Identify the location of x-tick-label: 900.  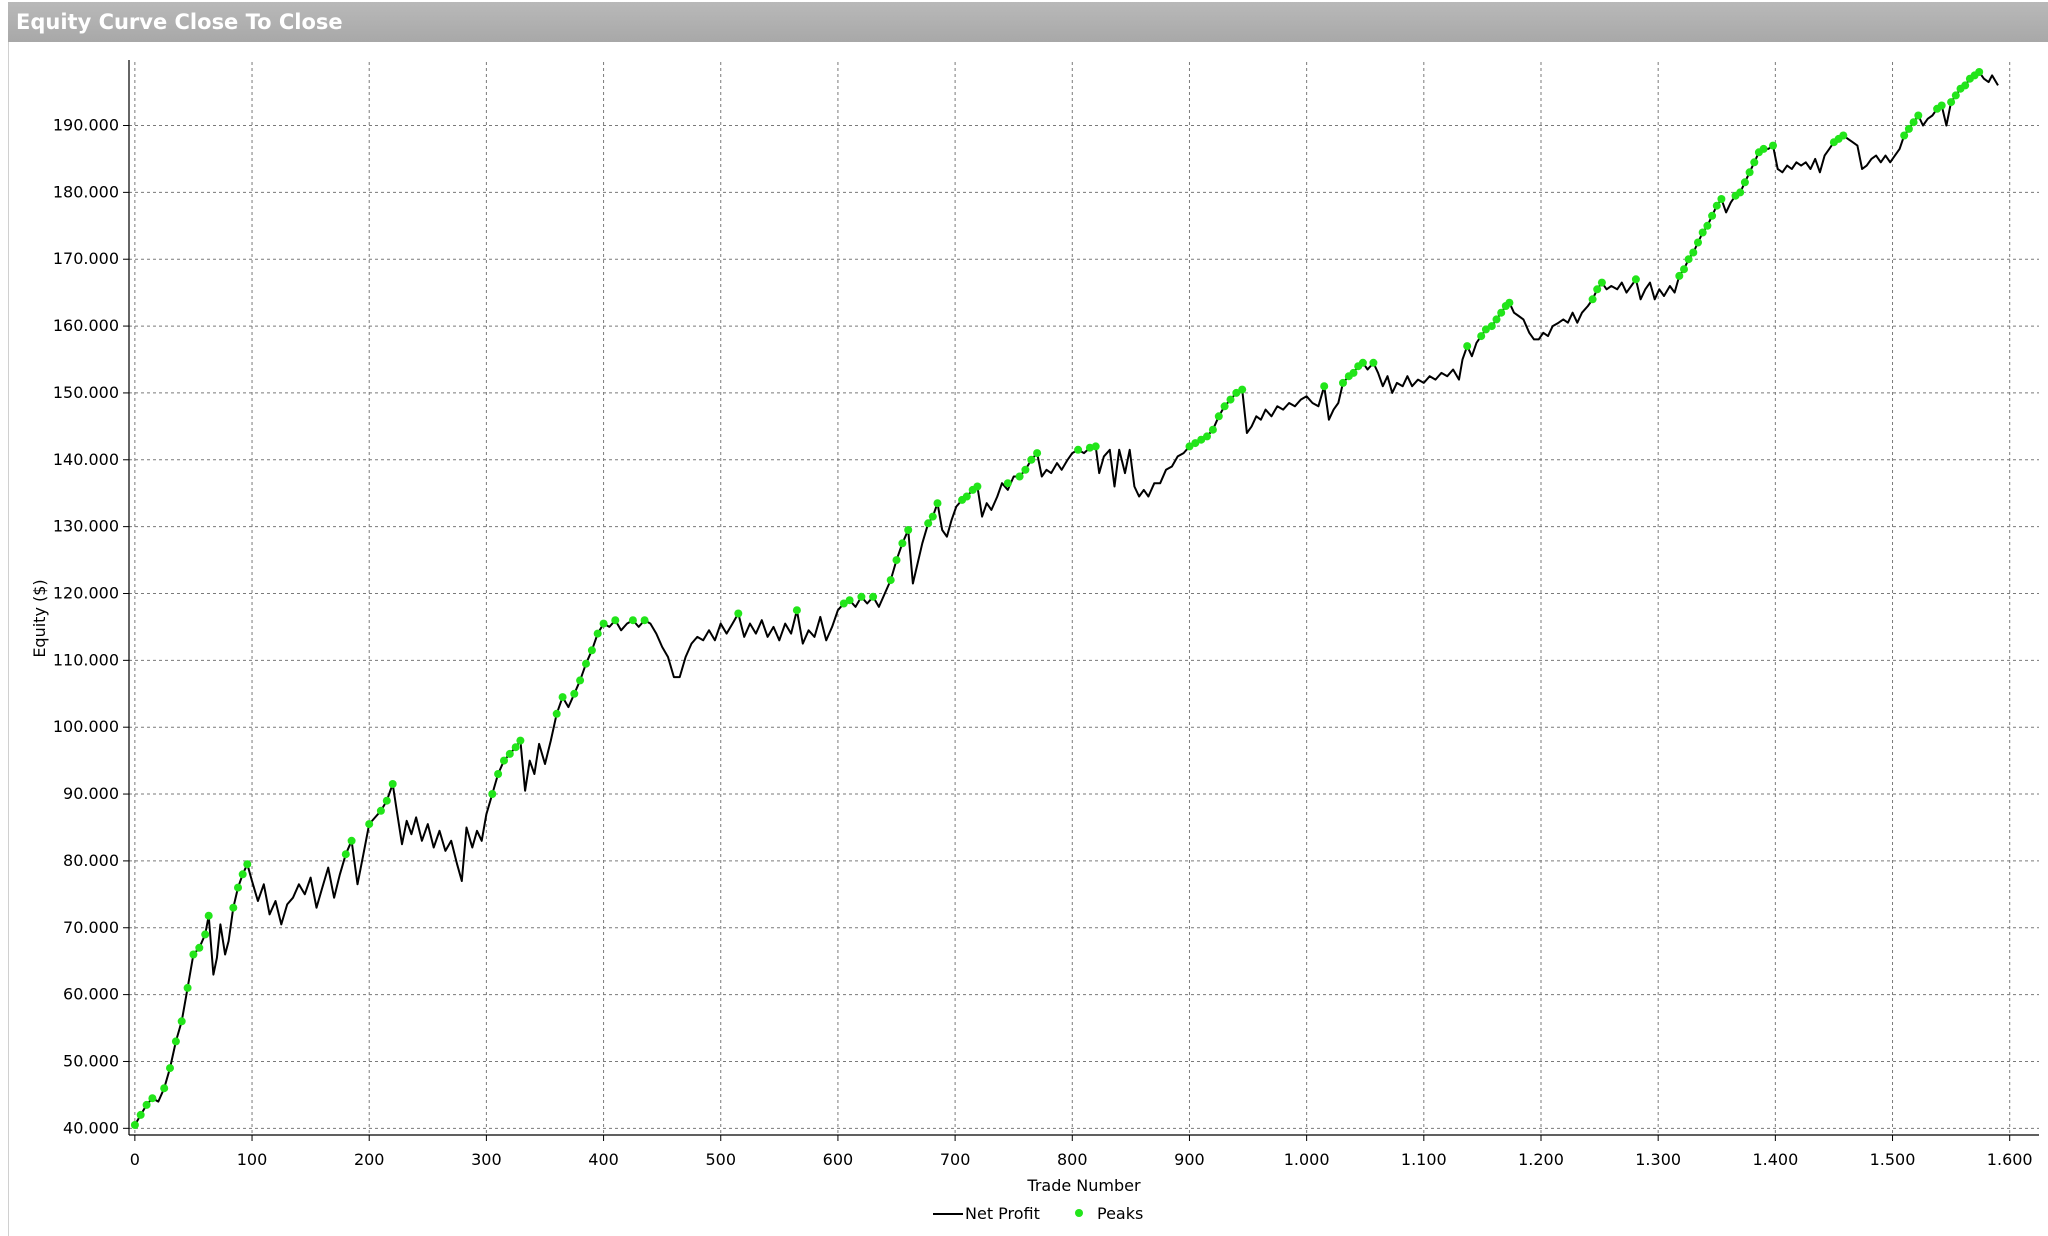
(1189, 1159).